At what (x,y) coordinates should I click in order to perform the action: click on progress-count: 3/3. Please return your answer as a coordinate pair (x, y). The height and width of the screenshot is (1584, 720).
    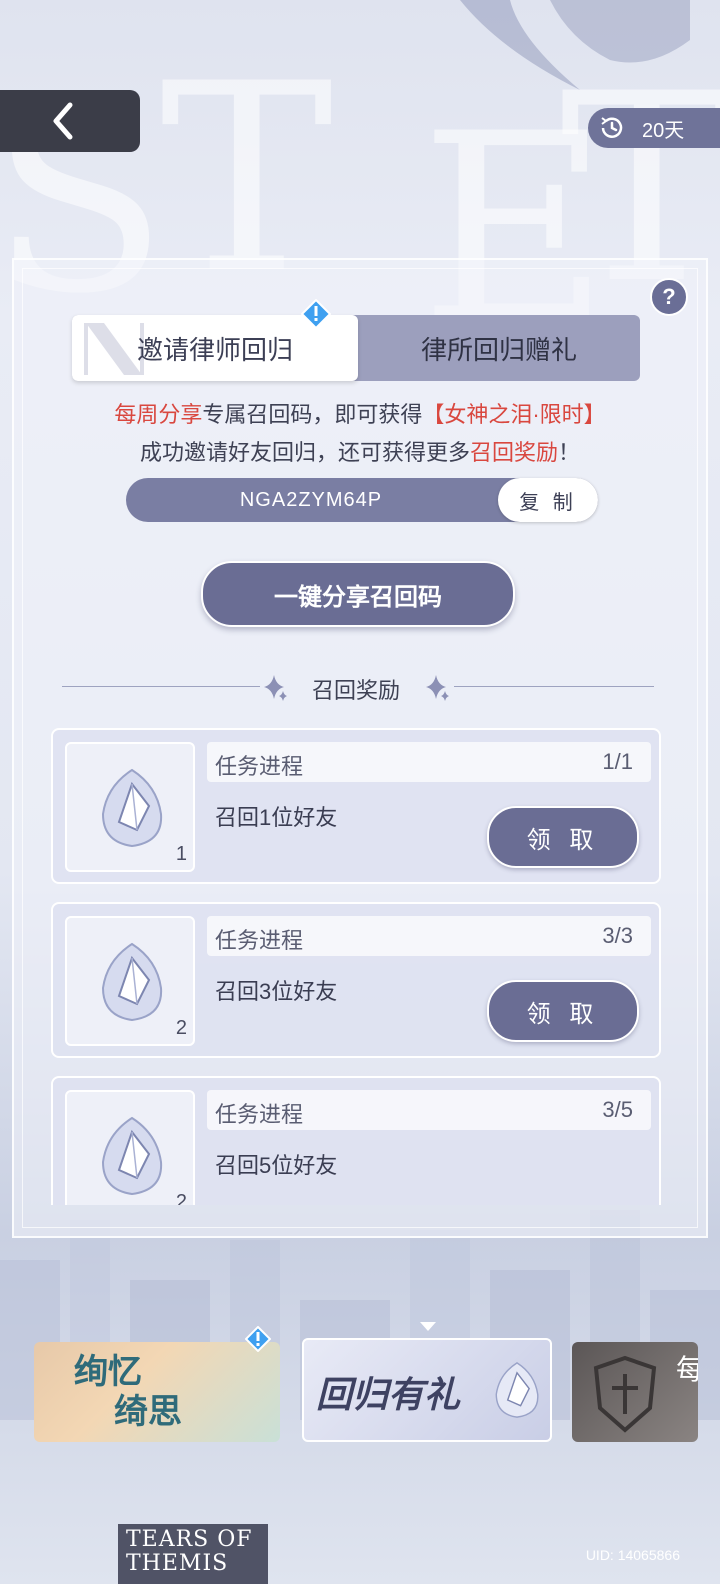
    Looking at the image, I should click on (617, 935).